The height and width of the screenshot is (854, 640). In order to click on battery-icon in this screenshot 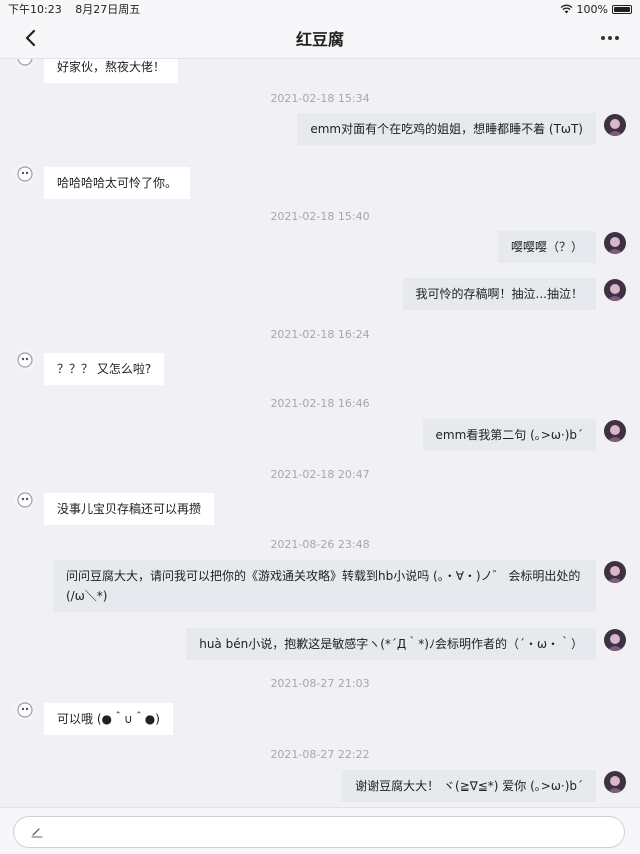, I will do `click(622, 9)`.